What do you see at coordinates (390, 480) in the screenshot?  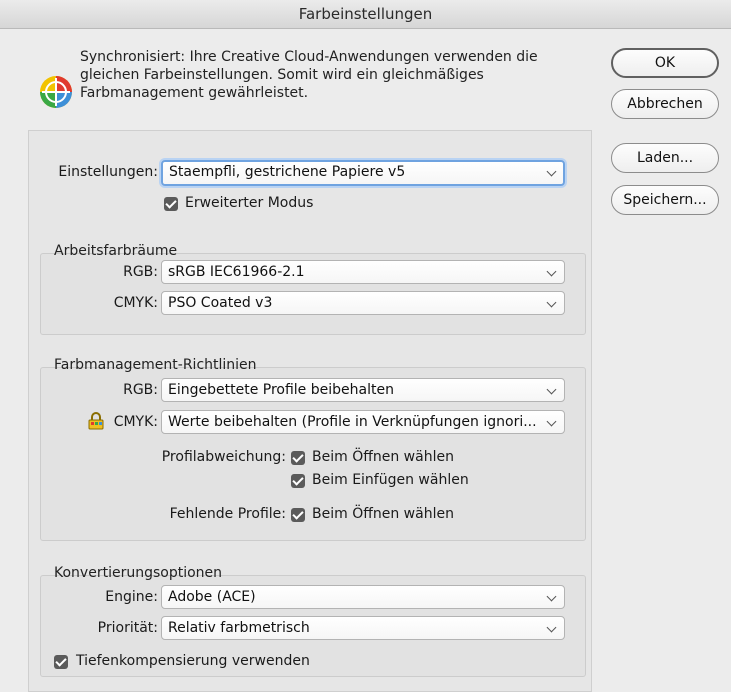 I see `mismatch-paste-label: Beim Einfügen wählen` at bounding box center [390, 480].